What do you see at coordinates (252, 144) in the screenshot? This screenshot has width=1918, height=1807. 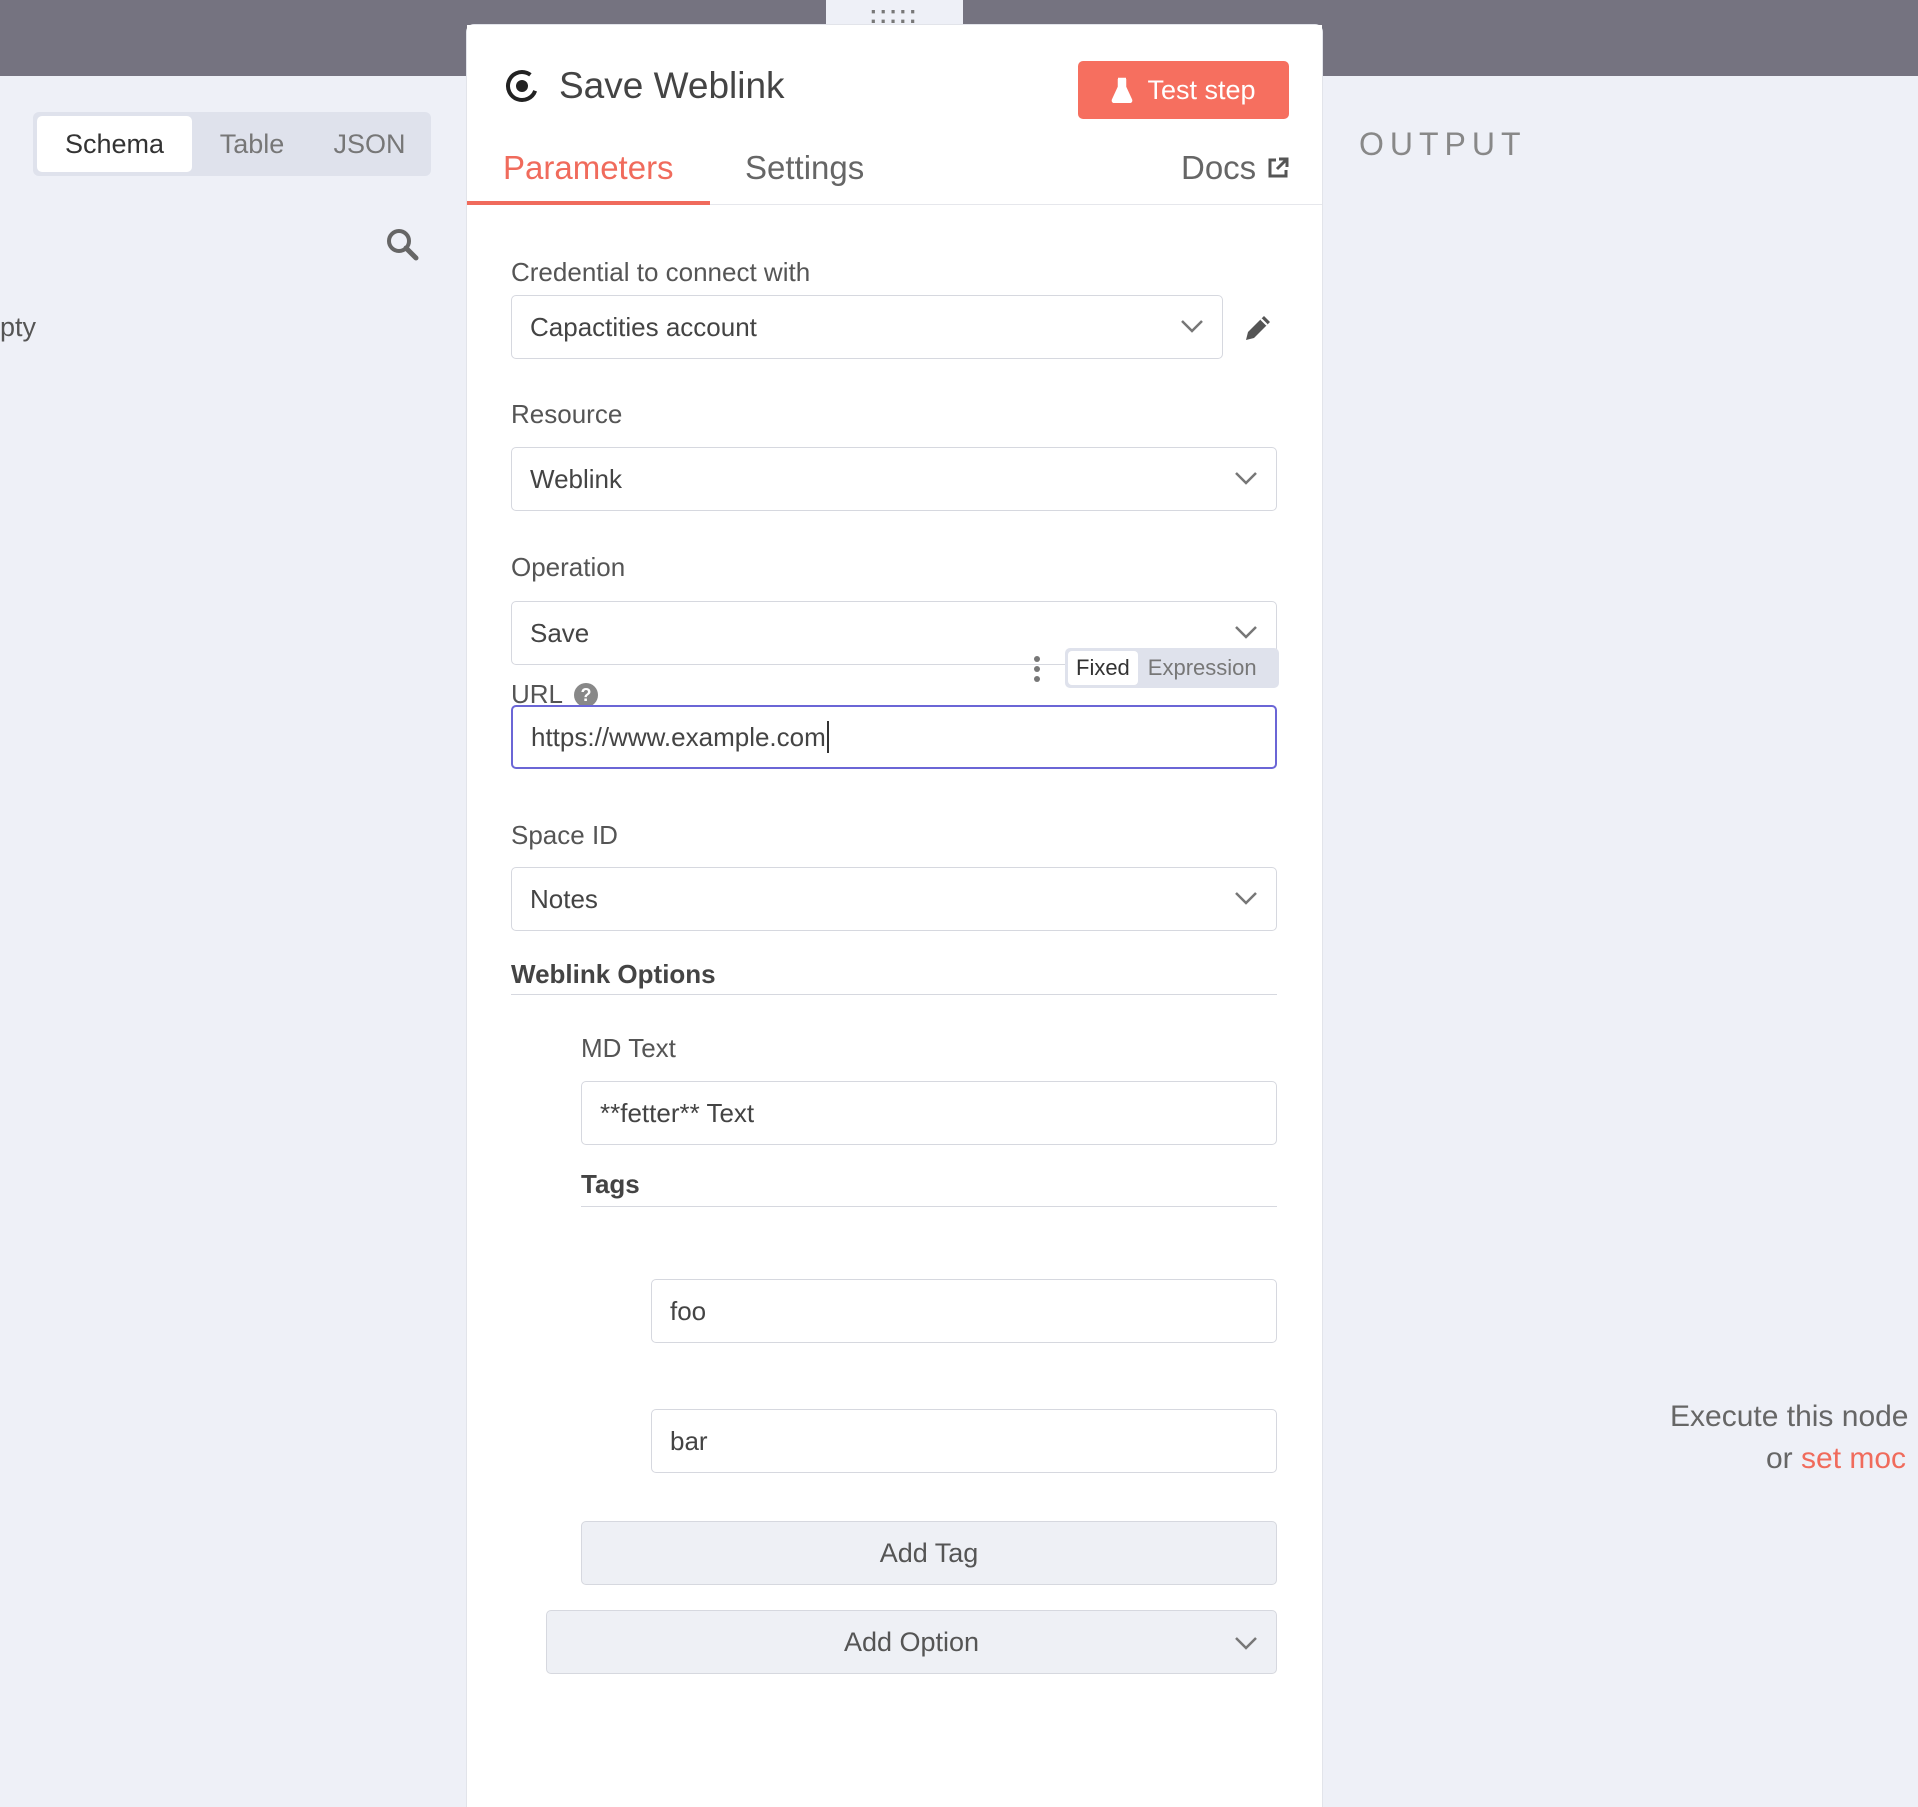 I see `tab-table: Table` at bounding box center [252, 144].